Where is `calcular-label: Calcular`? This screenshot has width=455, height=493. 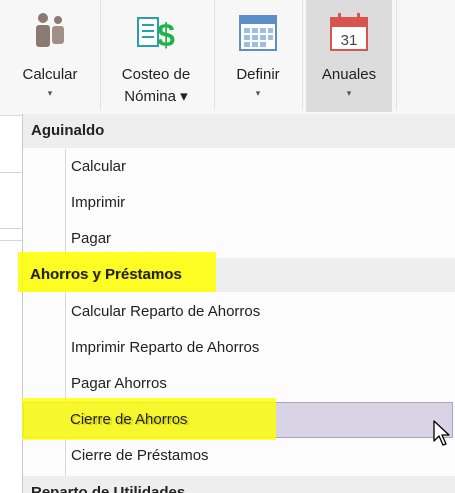
calcular-label: Calcular is located at coordinates (50, 74).